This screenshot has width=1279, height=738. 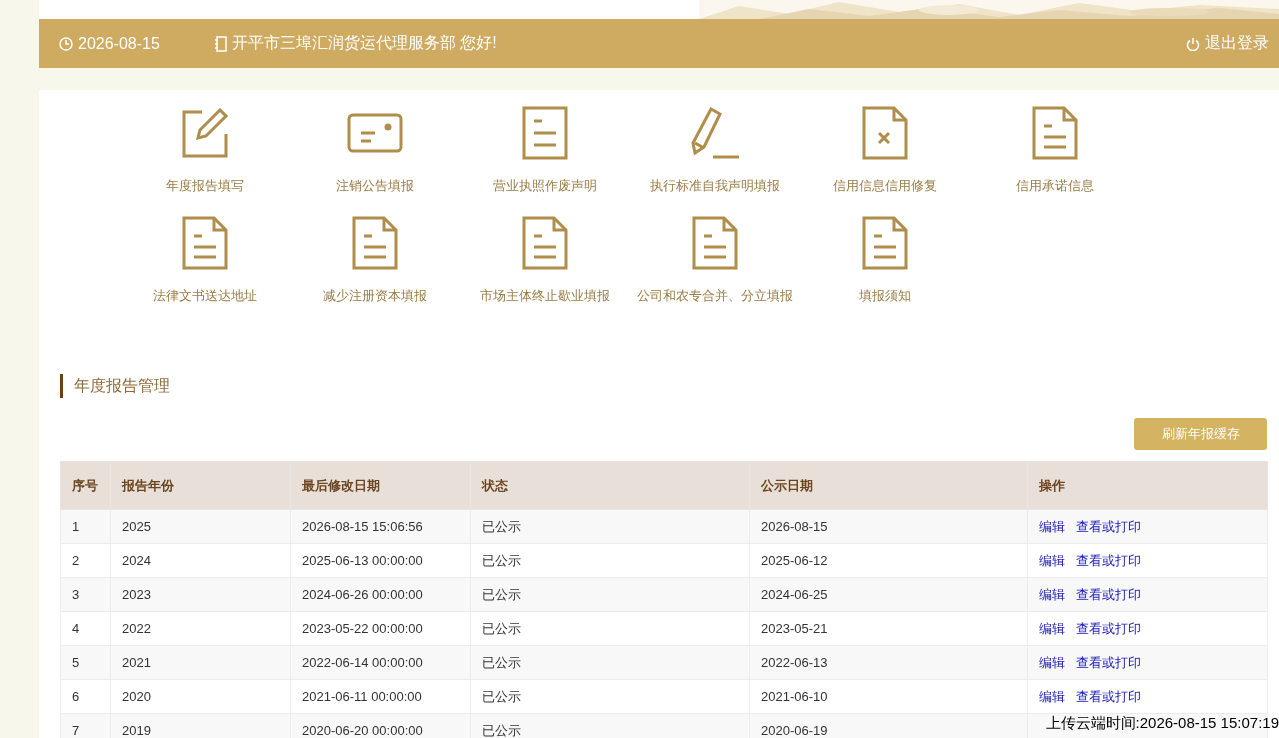 What do you see at coordinates (85, 725) in the screenshot?
I see `table-cell: 7` at bounding box center [85, 725].